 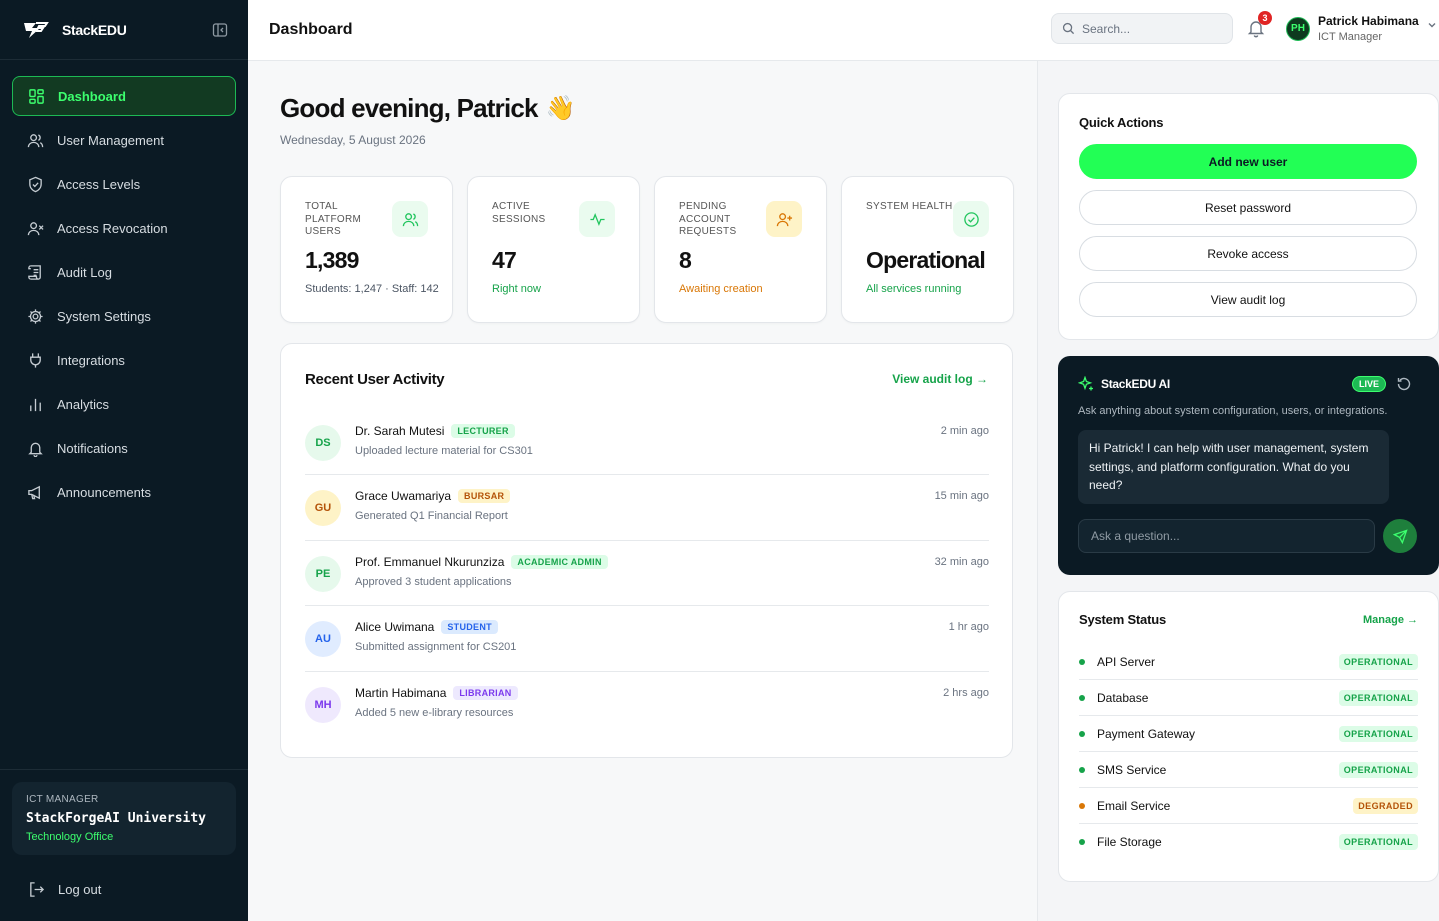 I want to click on plug-icon, so click(x=35, y=360).